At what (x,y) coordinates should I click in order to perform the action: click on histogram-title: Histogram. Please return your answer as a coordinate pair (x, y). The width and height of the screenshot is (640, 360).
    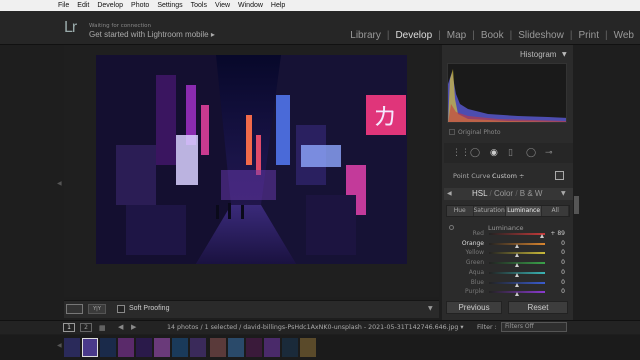
    Looking at the image, I should click on (538, 54).